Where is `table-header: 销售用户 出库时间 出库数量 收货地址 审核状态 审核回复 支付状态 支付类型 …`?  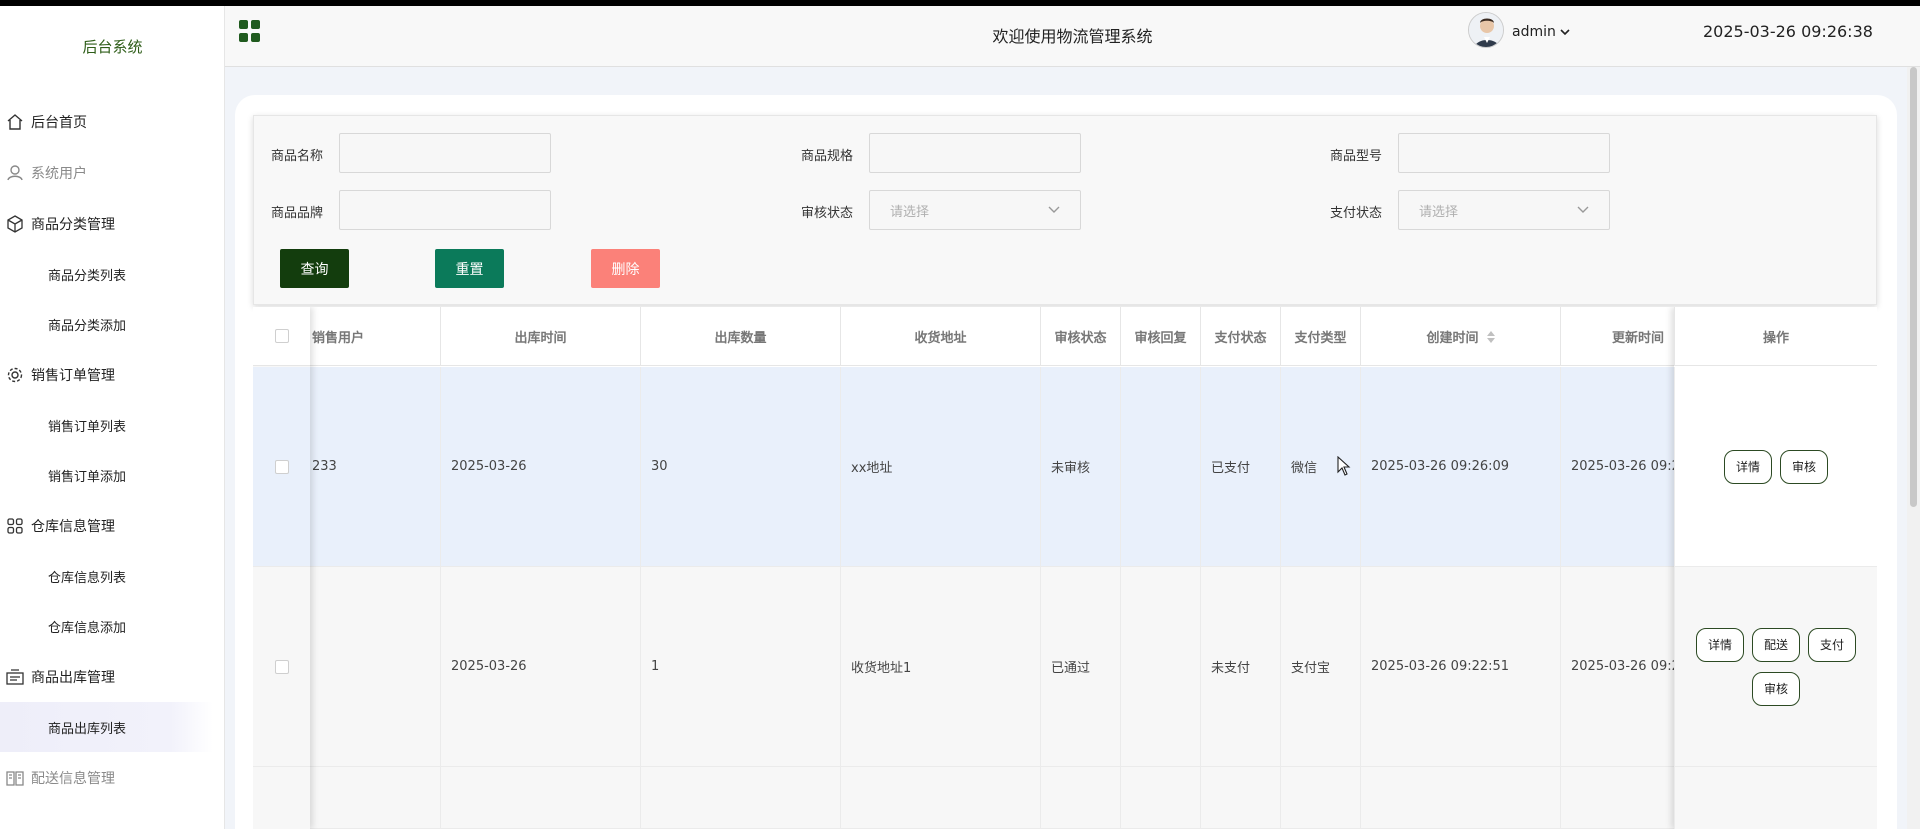 table-header: 销售用户 出库时间 出库数量 收货地址 审核状态 审核回复 支付状态 支付类型 … is located at coordinates (1065, 336).